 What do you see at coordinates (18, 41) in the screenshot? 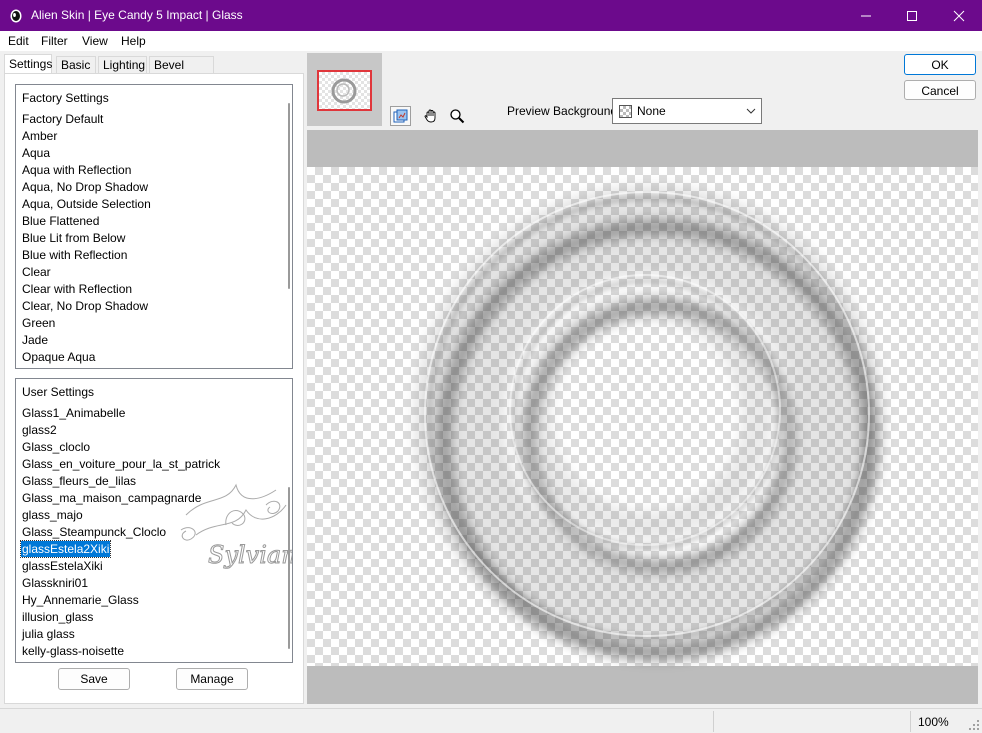
I see `menu-edit: Edit` at bounding box center [18, 41].